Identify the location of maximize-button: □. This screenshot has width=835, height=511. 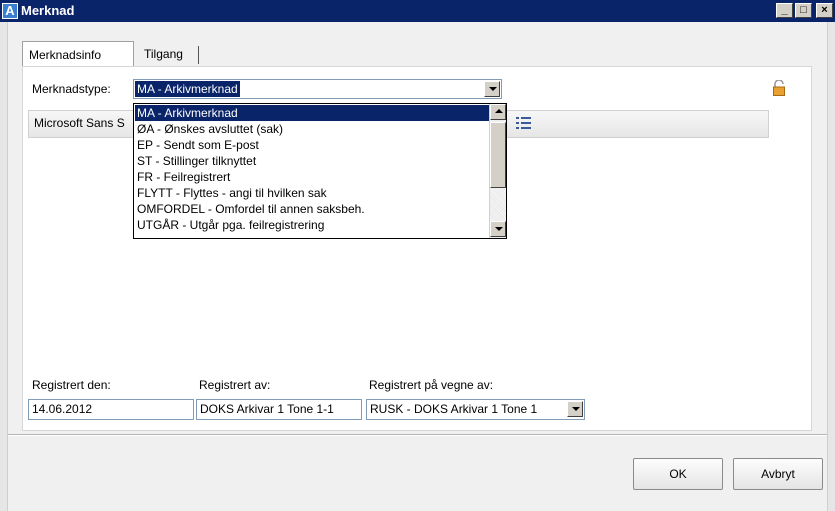
(803, 10).